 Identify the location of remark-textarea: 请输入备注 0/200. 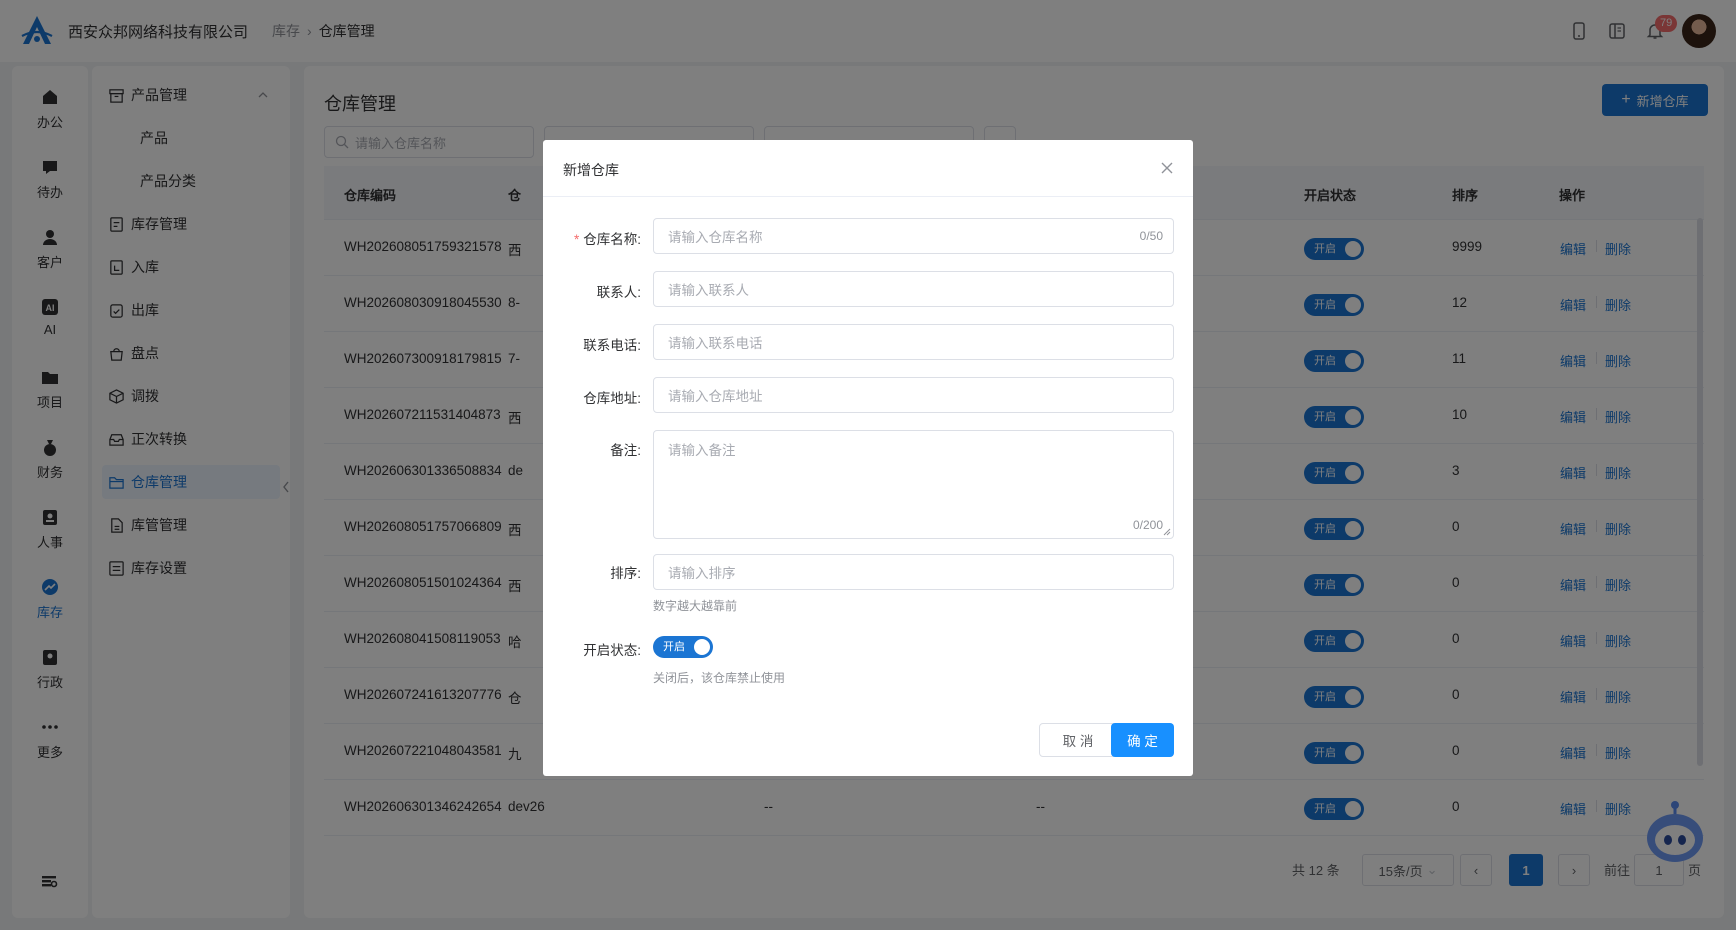
(913, 484).